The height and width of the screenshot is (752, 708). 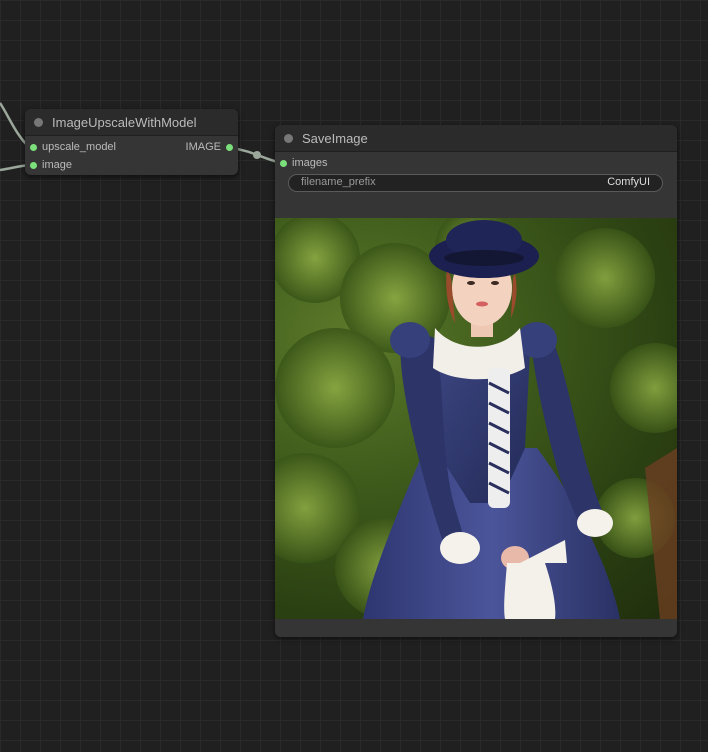 I want to click on input-label-upscale-model: upscale_model, so click(x=79, y=147).